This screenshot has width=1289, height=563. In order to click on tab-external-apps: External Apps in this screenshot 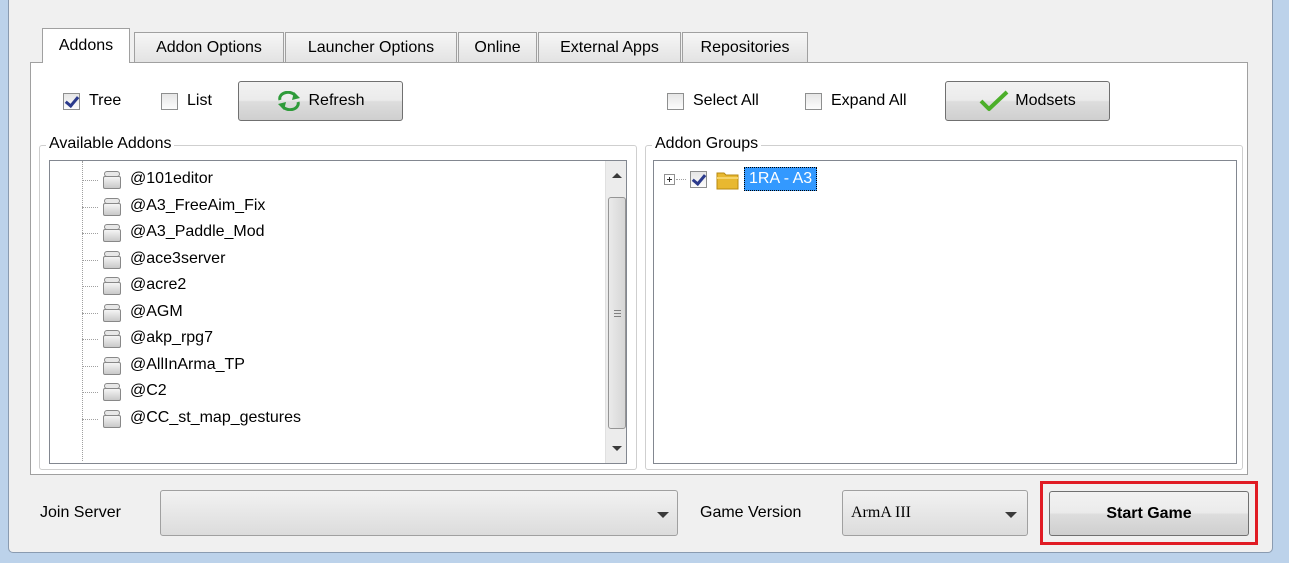, I will do `click(609, 47)`.